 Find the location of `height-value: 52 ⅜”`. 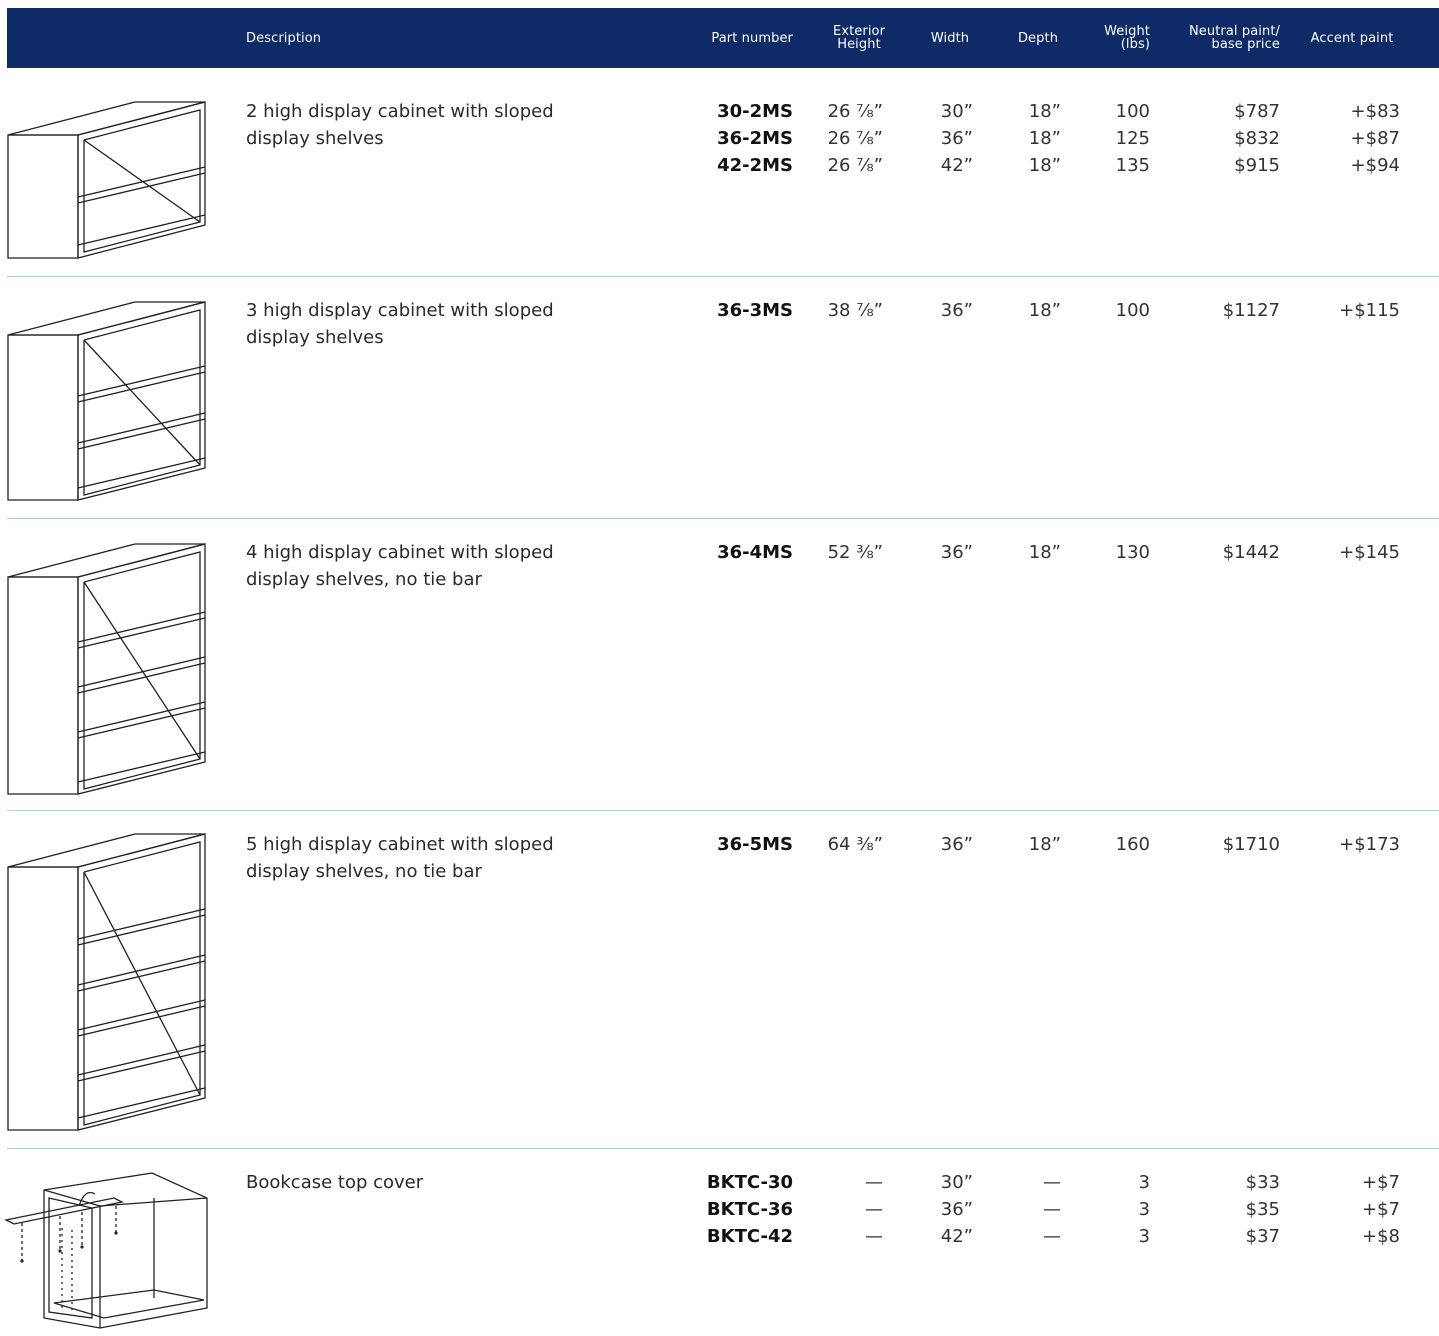

height-value: 52 ⅜” is located at coordinates (855, 552).